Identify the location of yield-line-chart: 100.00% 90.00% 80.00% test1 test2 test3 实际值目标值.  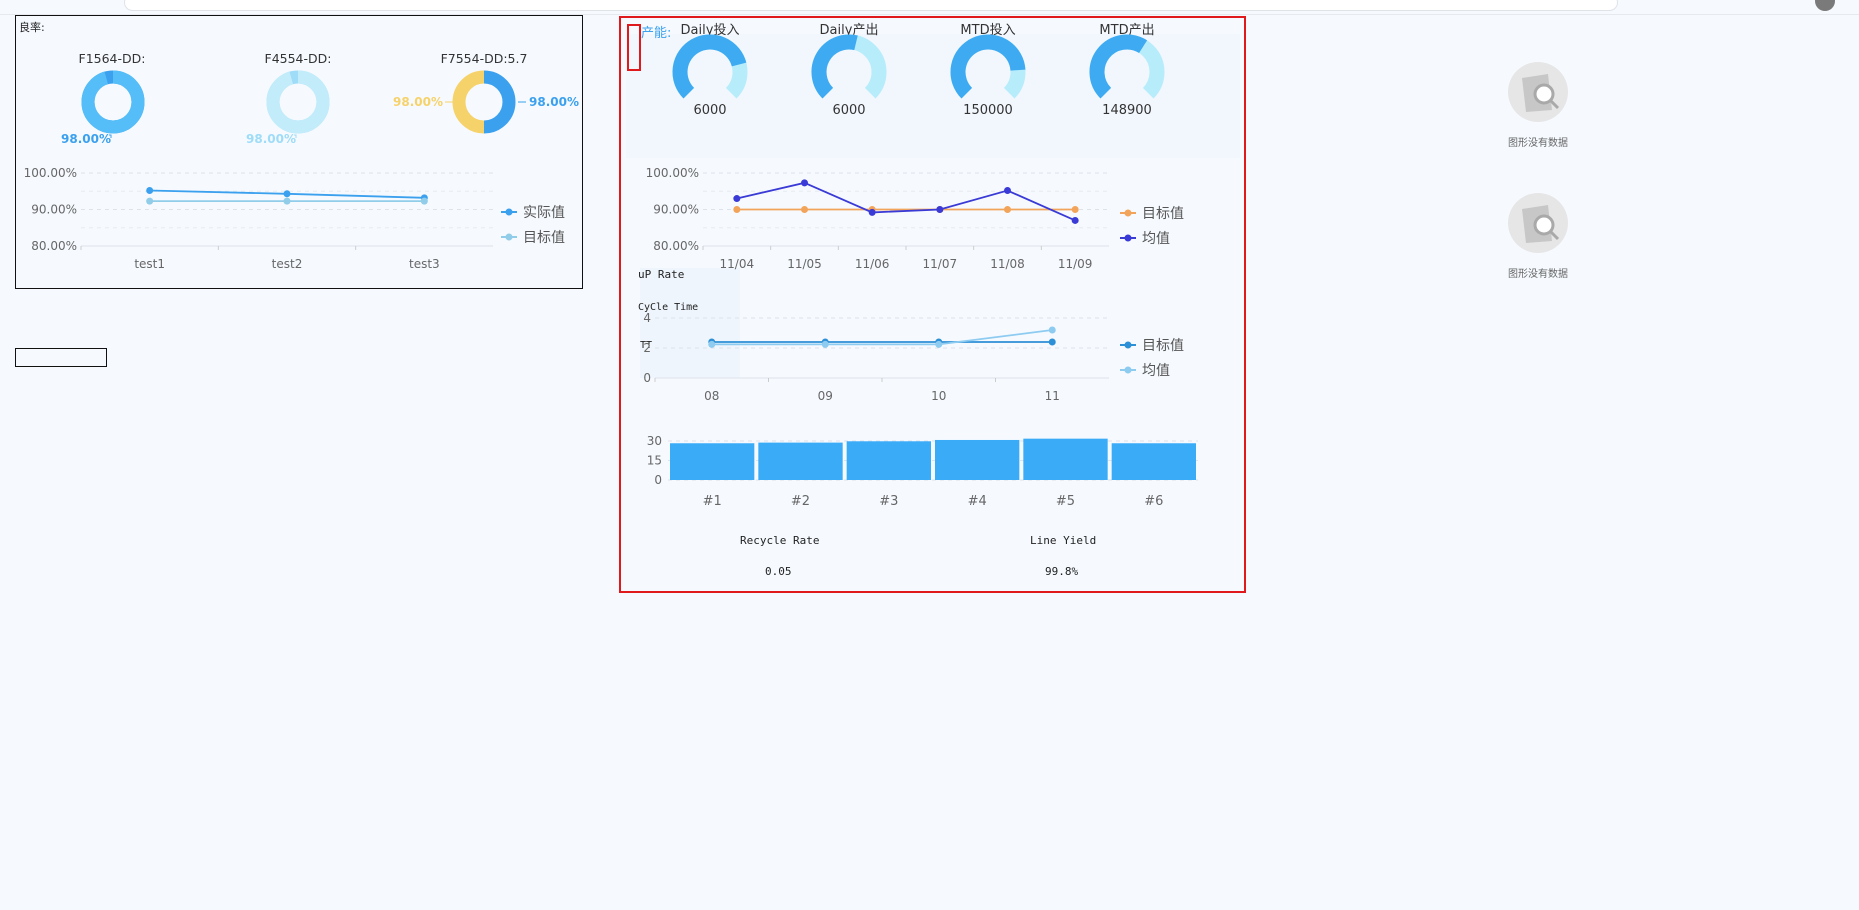
(294, 218).